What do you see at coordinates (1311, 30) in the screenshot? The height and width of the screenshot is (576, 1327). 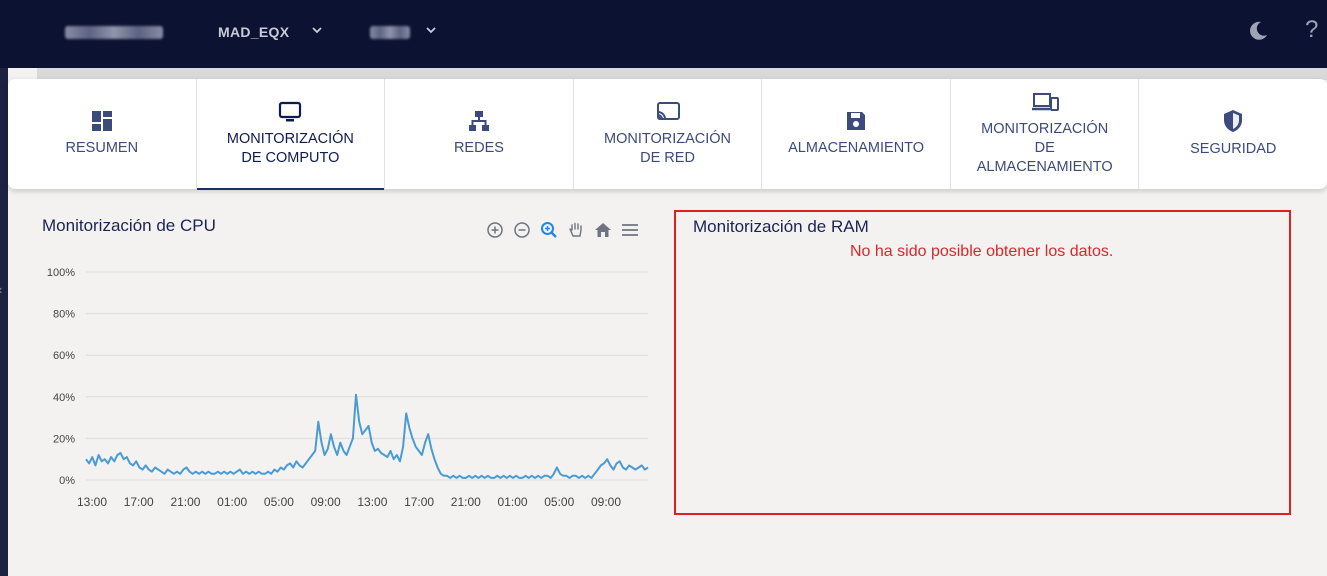 I see `help-icon: ?` at bounding box center [1311, 30].